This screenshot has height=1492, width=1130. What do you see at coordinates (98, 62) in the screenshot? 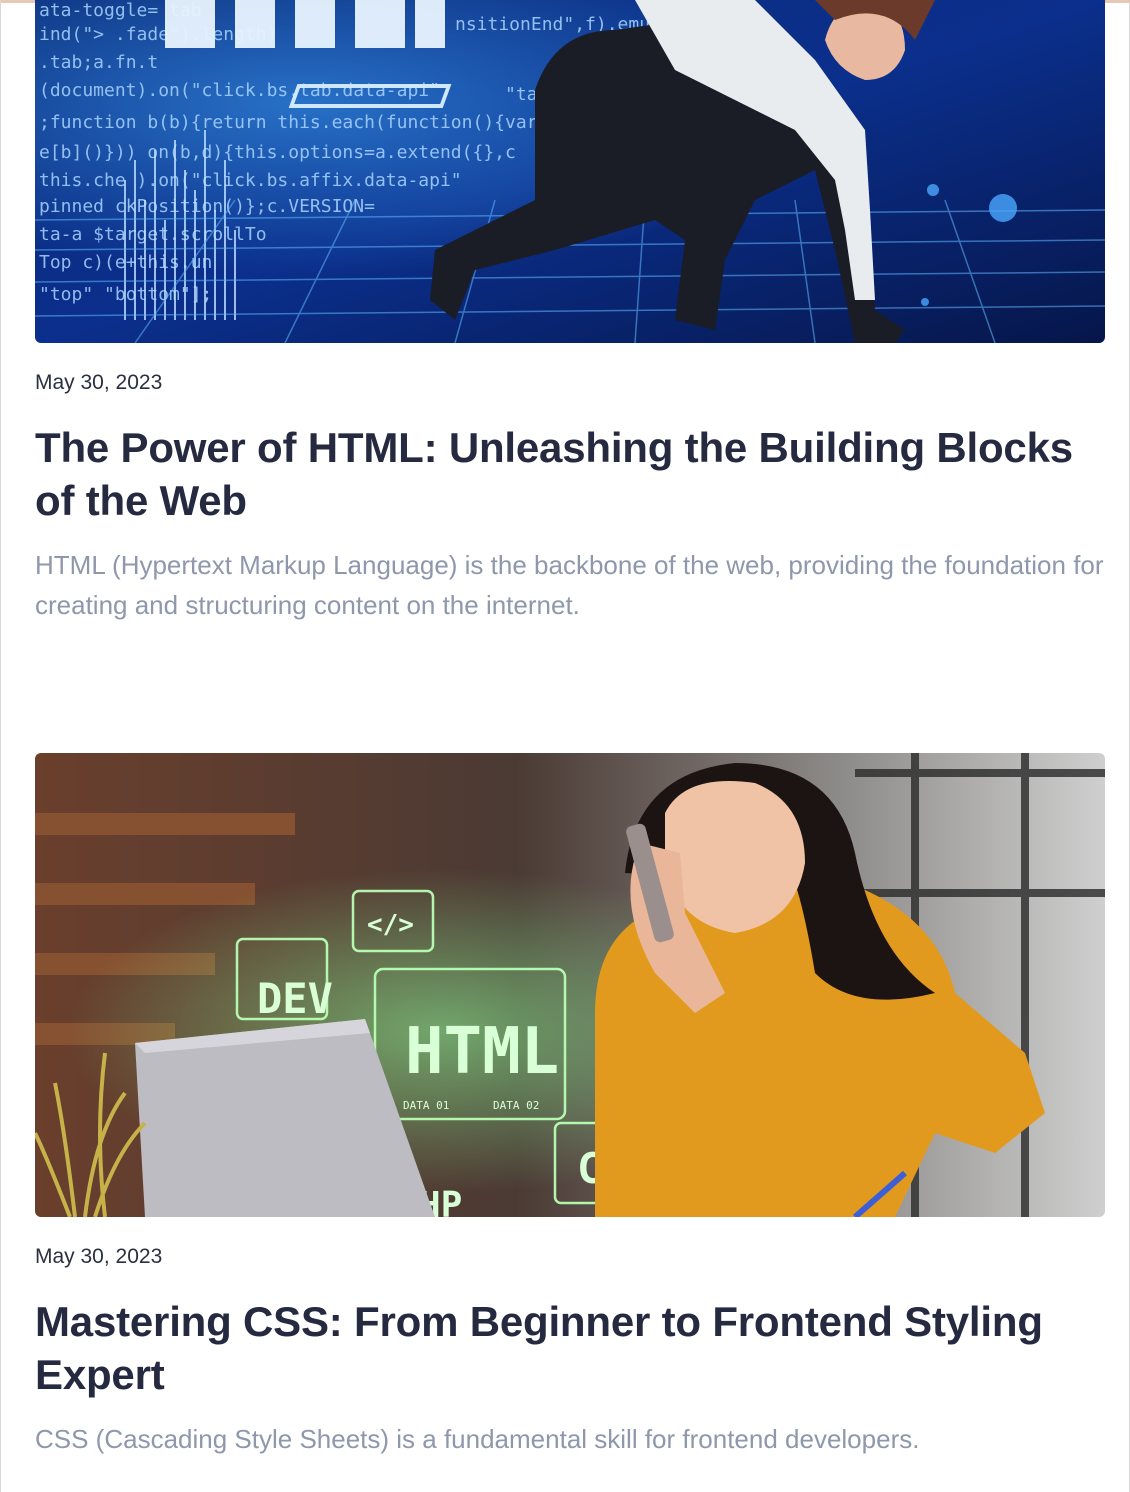
I see `svg-text: .tab;a.fn.t` at bounding box center [98, 62].